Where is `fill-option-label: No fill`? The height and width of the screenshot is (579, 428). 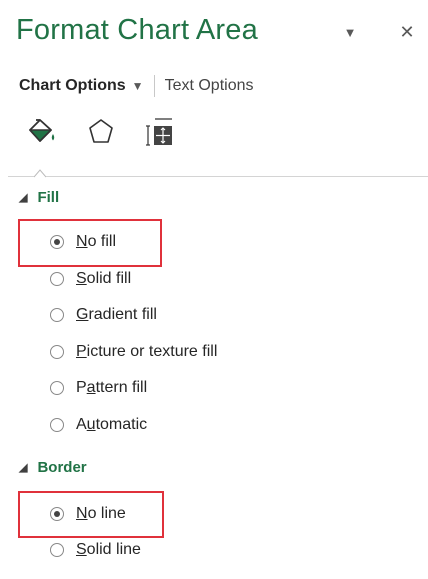
fill-option-label: No fill is located at coordinates (96, 242).